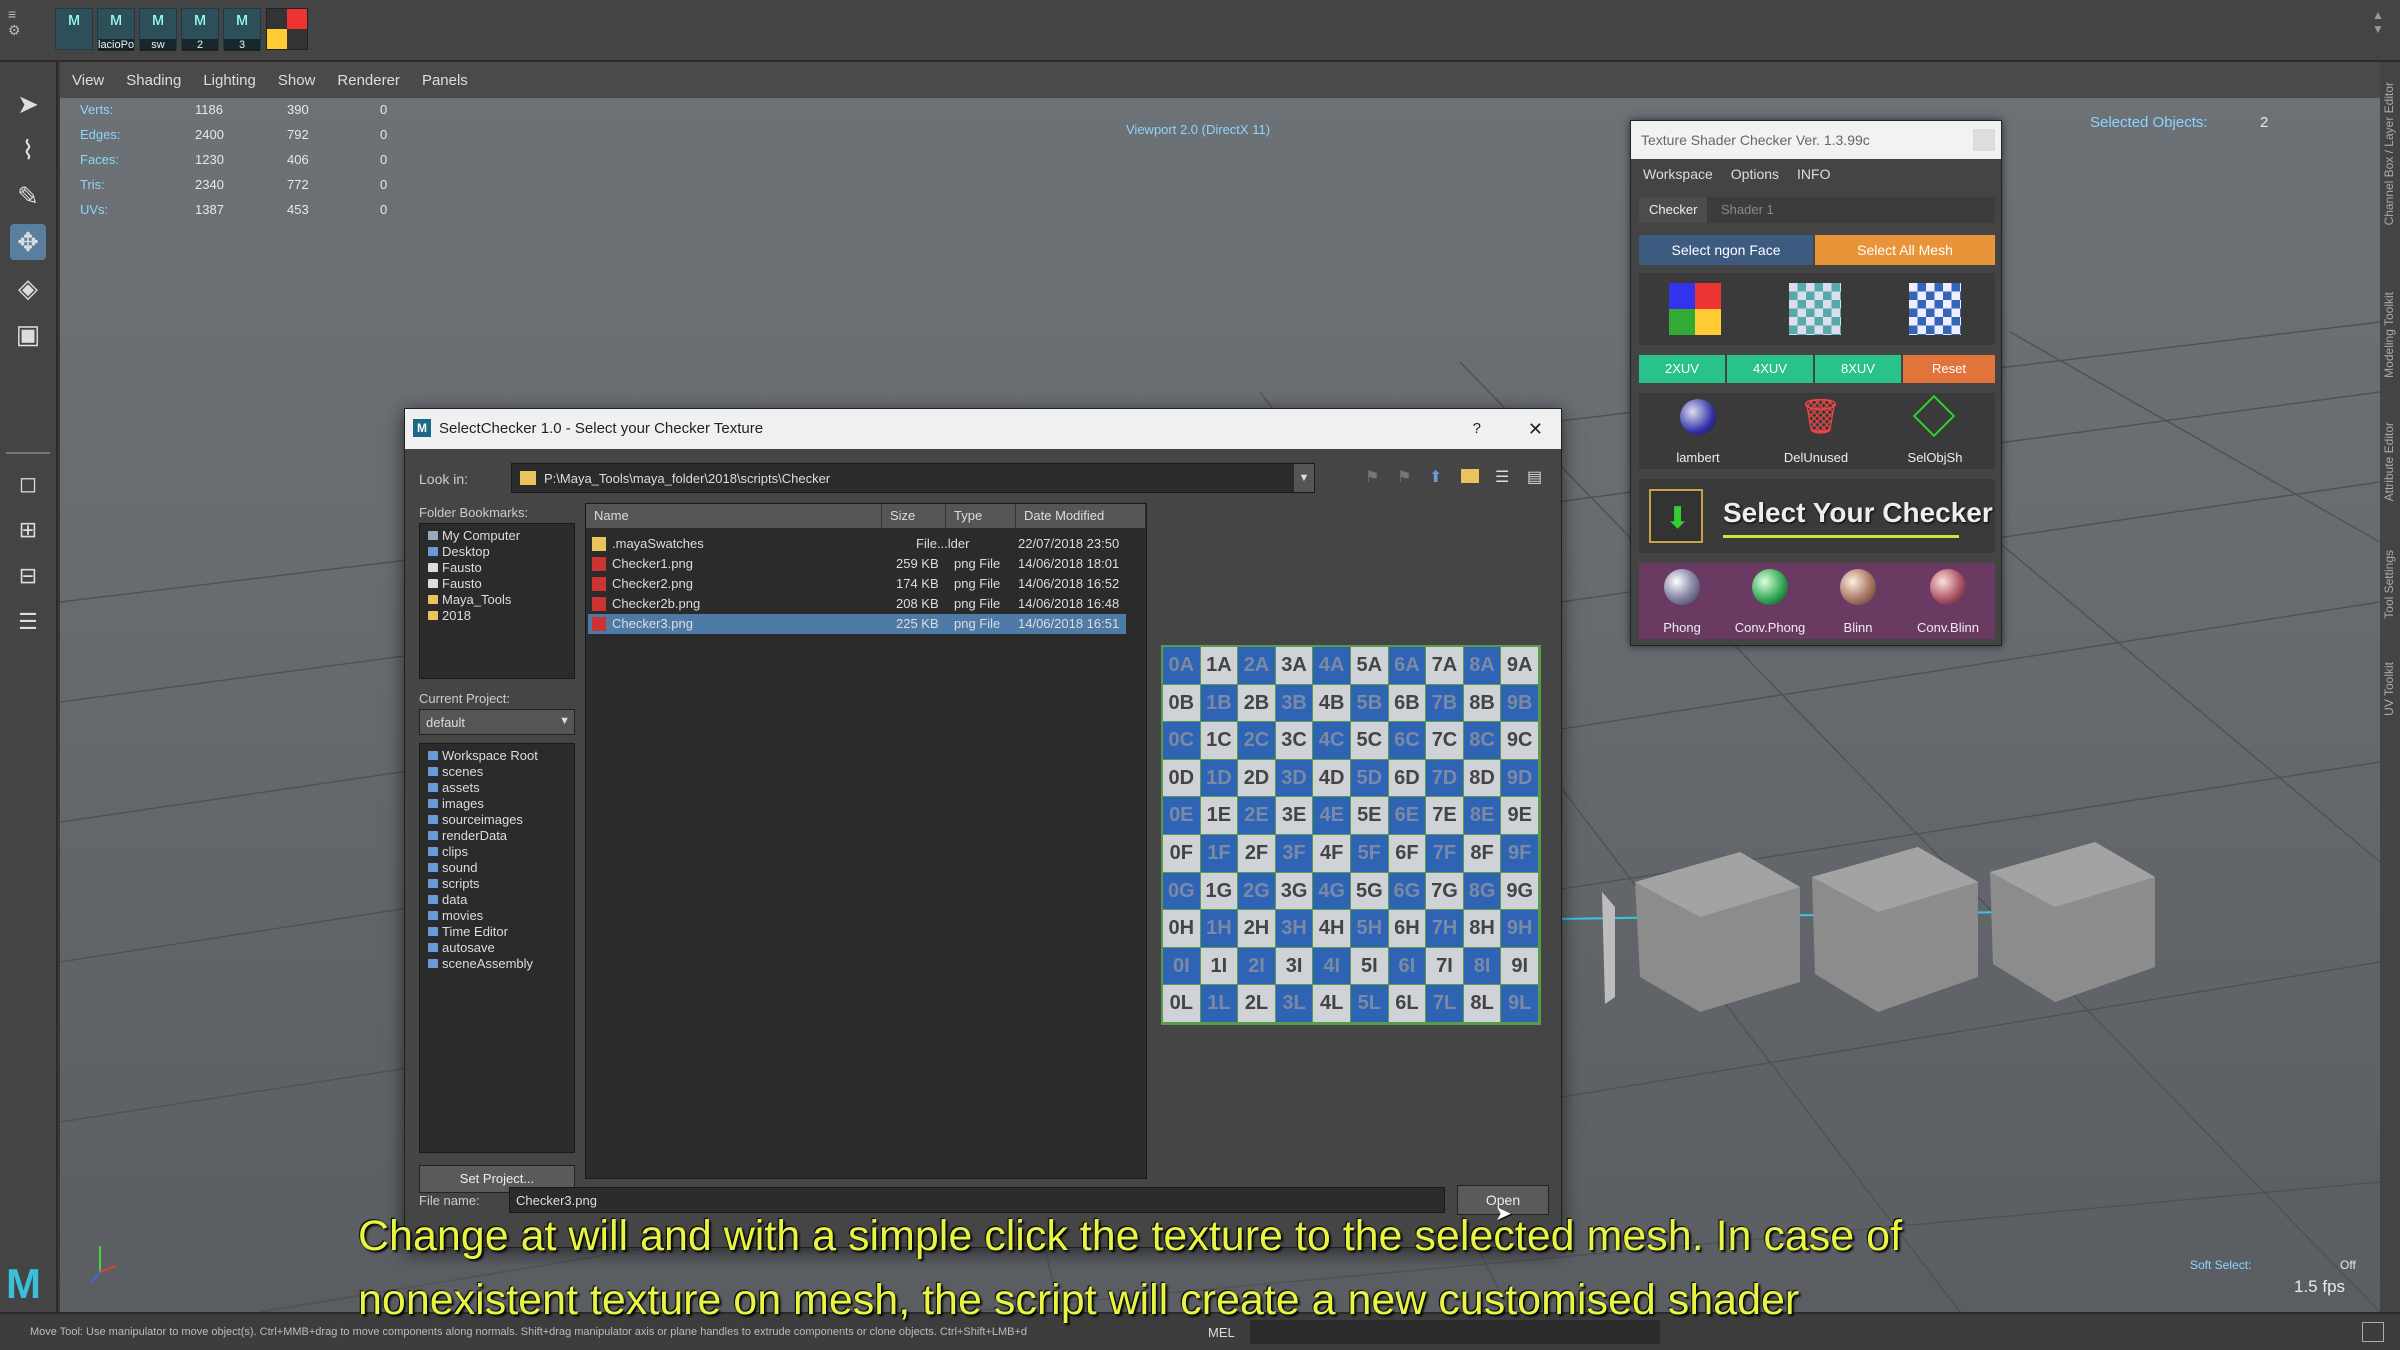 Image resolution: width=2400 pixels, height=1350 pixels. What do you see at coordinates (18, 29) in the screenshot?
I see `shelf-menu-icon: ≡ ⚙` at bounding box center [18, 29].